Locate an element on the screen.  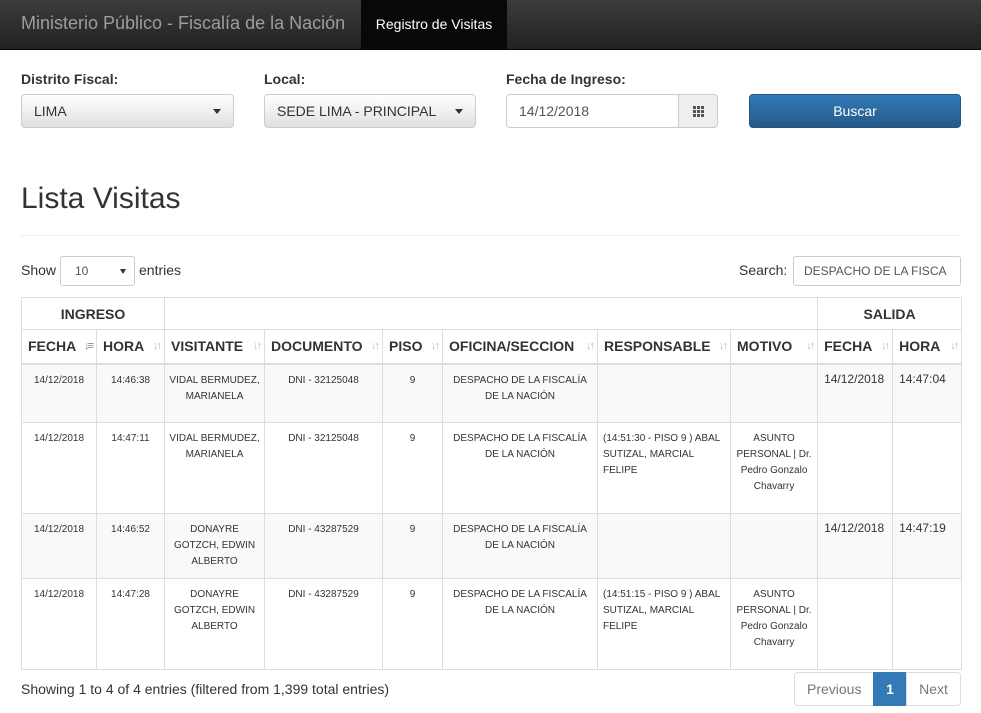
search-label: Search: is located at coordinates (763, 270).